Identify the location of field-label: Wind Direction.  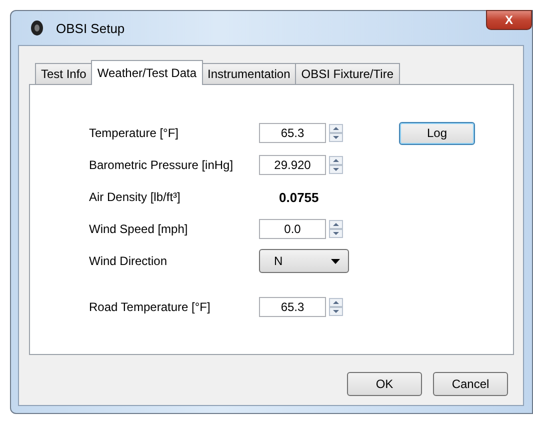
(128, 261).